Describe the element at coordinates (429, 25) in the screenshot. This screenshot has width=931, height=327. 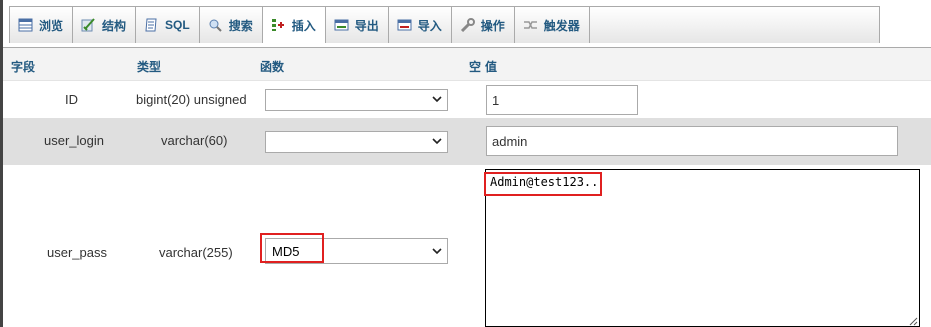
I see `tab-label: 导入` at that location.